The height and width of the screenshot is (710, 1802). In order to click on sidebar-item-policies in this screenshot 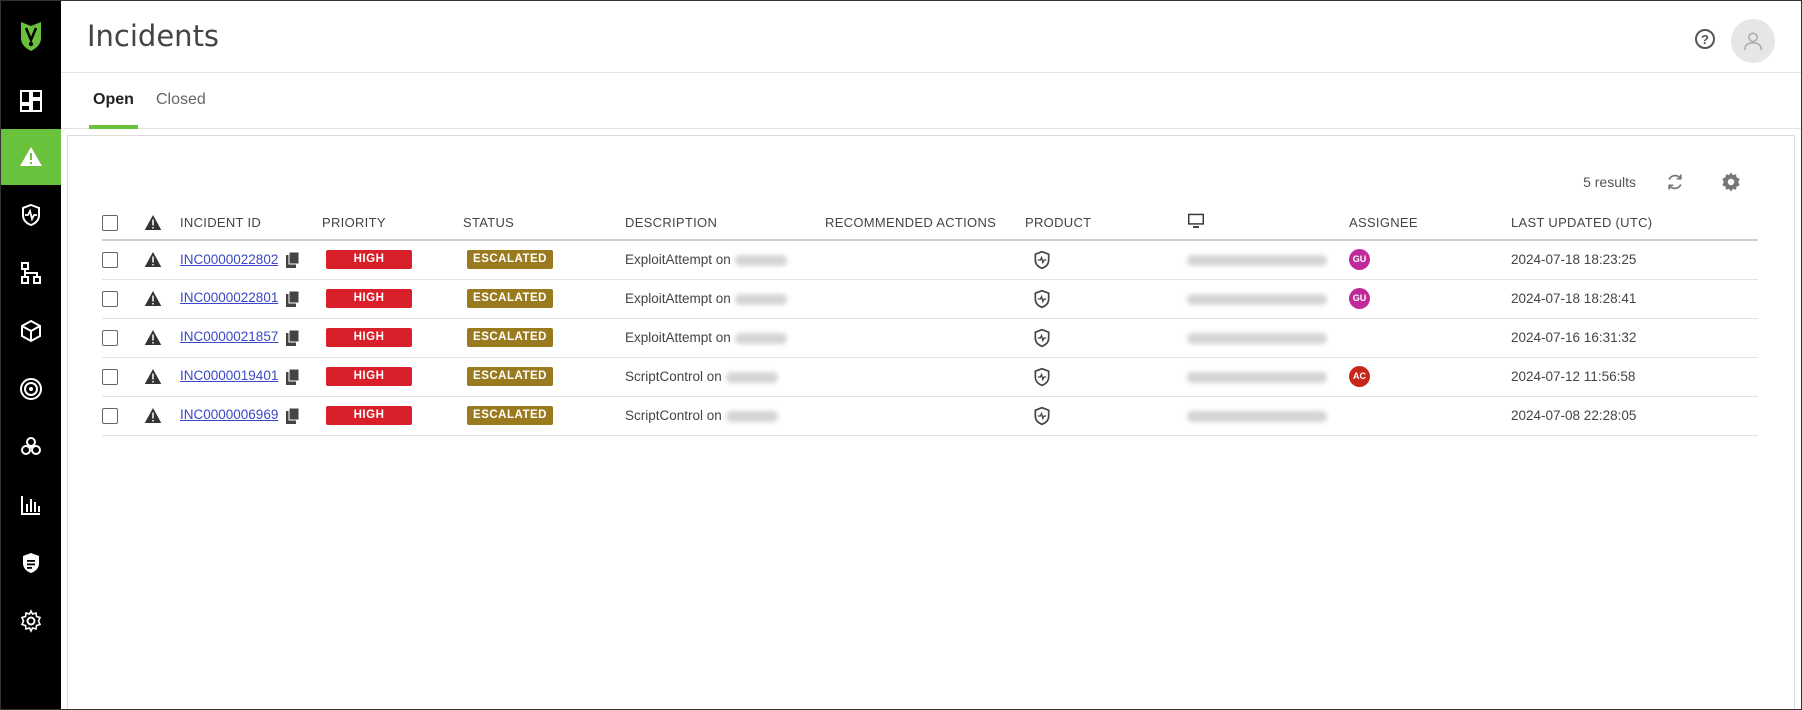, I will do `click(31, 563)`.